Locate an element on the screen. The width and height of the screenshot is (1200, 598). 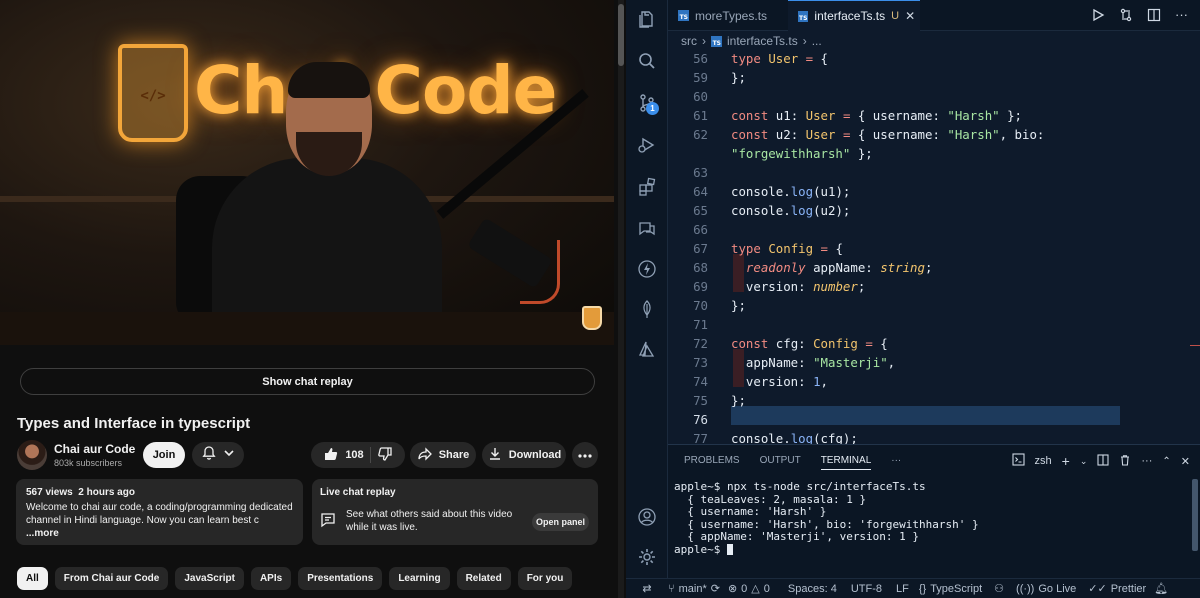
like-dislike-group: 108 is located at coordinates (358, 455).